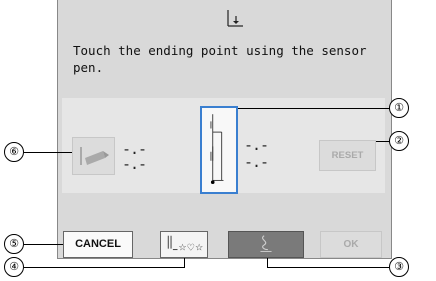  I want to click on right-value-bottom: -.-, so click(256, 162).